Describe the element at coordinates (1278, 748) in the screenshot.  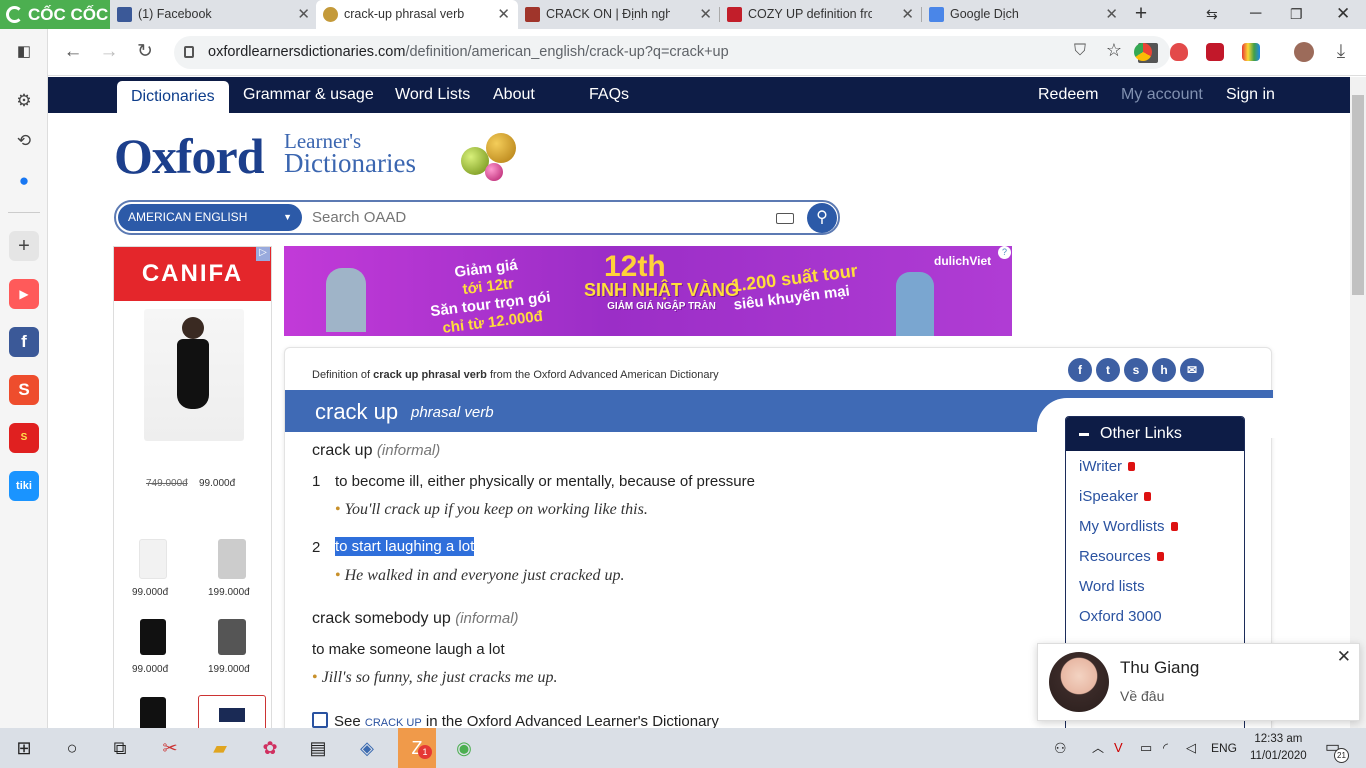
I see `taskbar-clock: 12:33 am 11/01/2020` at that location.